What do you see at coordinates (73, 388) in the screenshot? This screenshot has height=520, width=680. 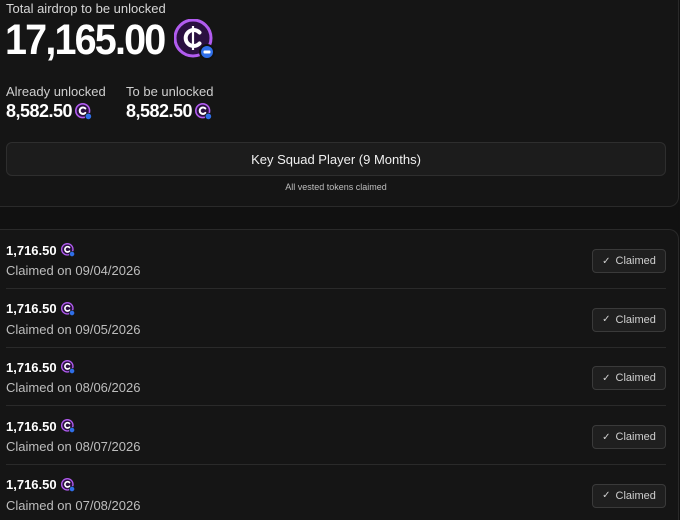 I see `claim-date: Claimed on 08/06/2026` at bounding box center [73, 388].